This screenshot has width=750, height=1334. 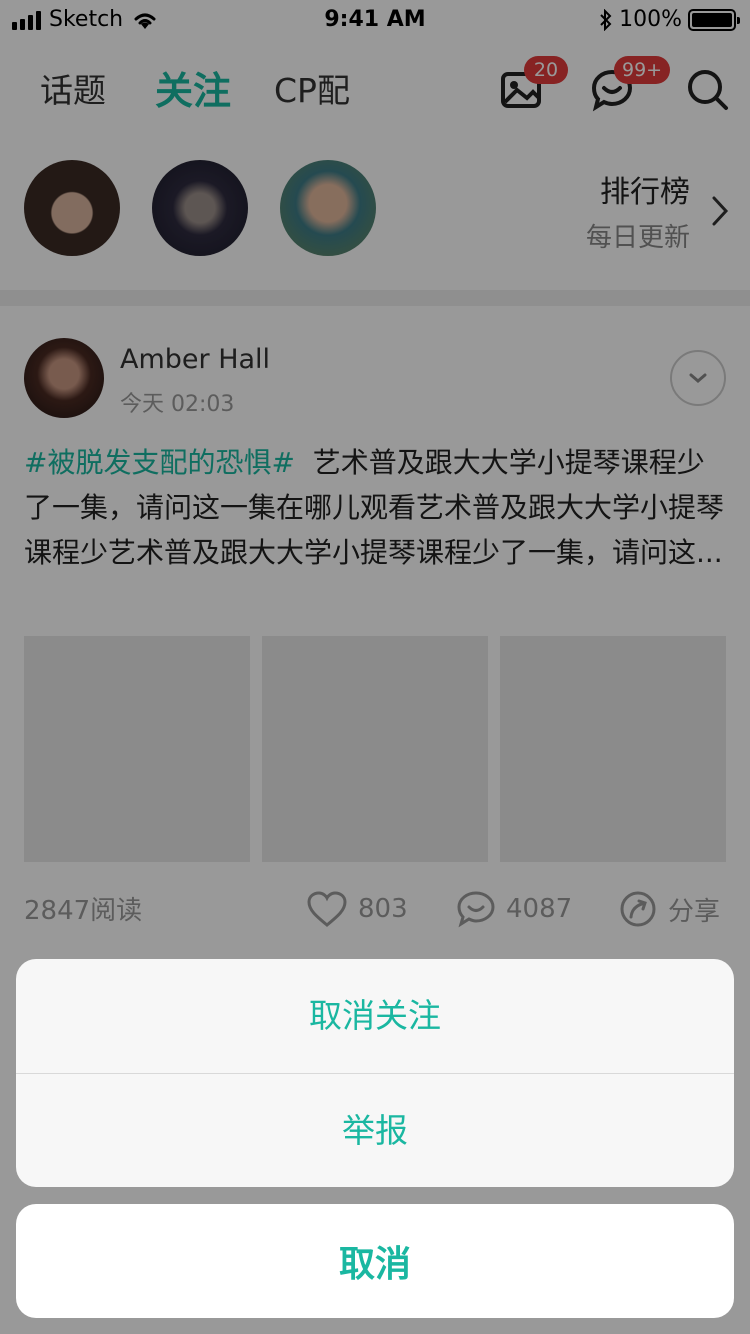 I want to click on report-button: 举报, so click(x=375, y=1130).